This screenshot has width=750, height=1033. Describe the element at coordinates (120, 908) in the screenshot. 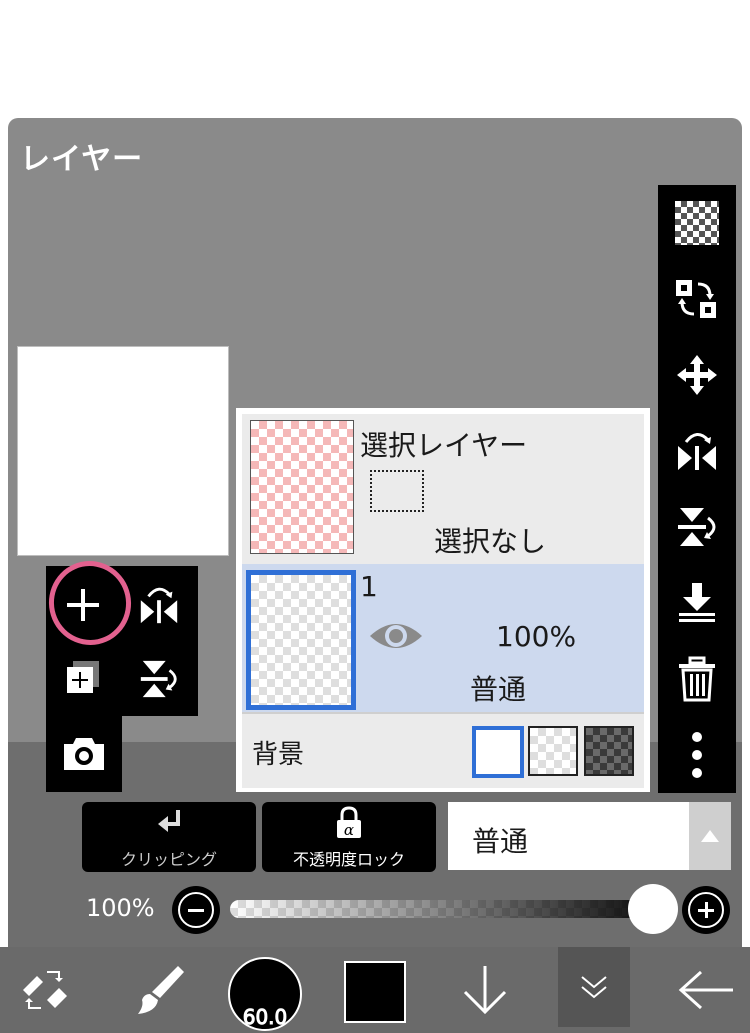

I see `opacity-label: 100%` at that location.